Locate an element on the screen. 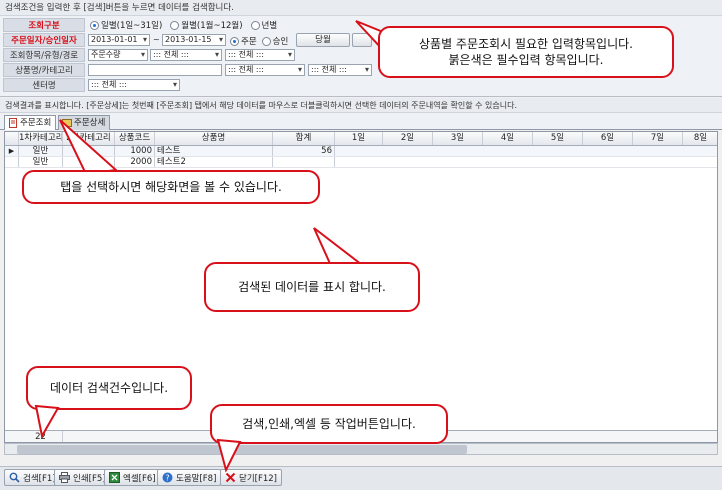  cell-code: 2000 is located at coordinates (135, 162).